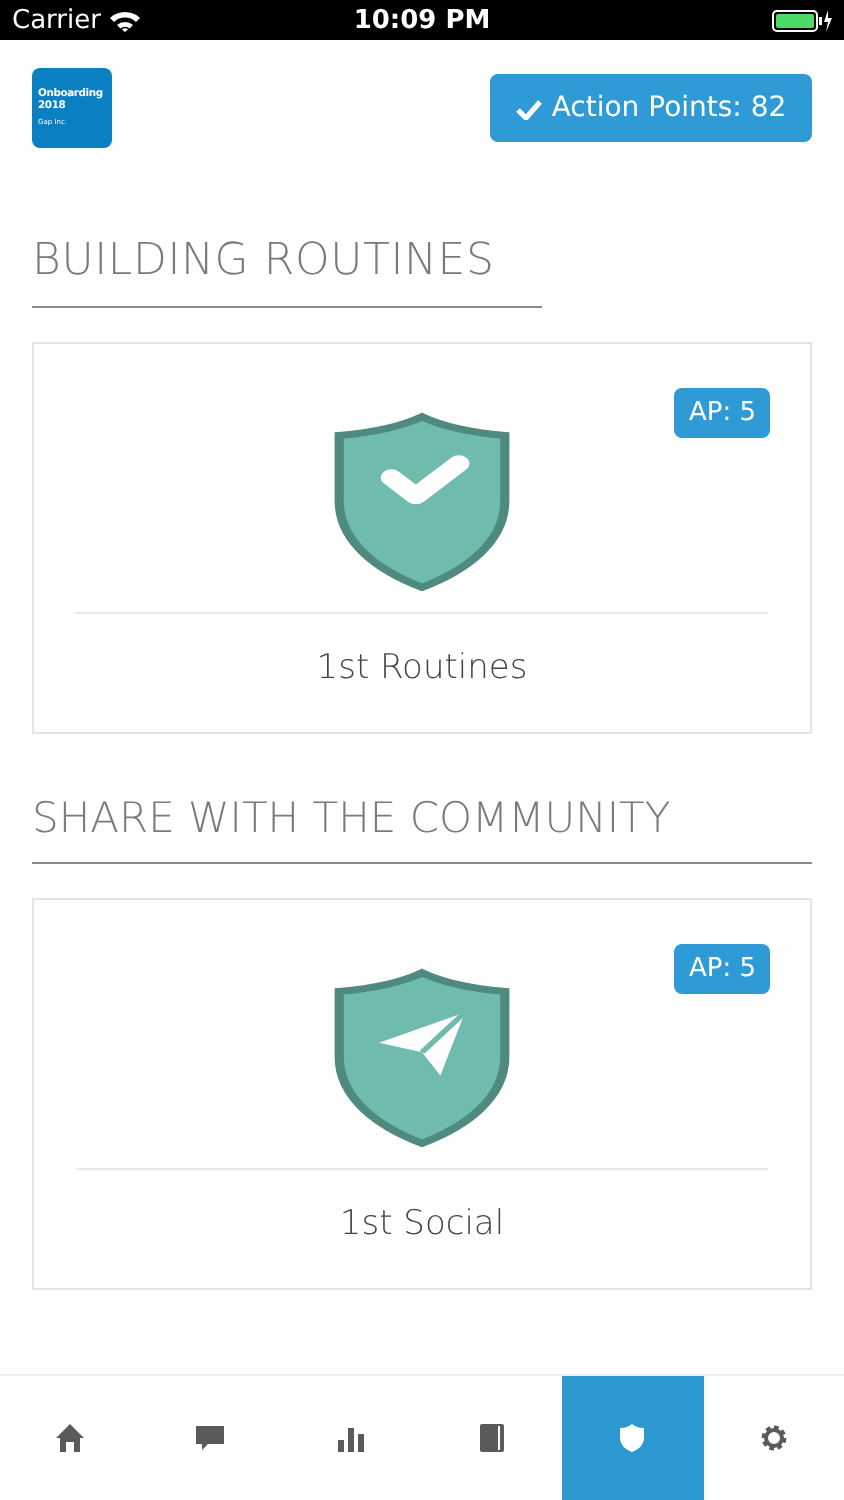 The width and height of the screenshot is (844, 1500). What do you see at coordinates (125, 20) in the screenshot?
I see `wifi-icon` at bounding box center [125, 20].